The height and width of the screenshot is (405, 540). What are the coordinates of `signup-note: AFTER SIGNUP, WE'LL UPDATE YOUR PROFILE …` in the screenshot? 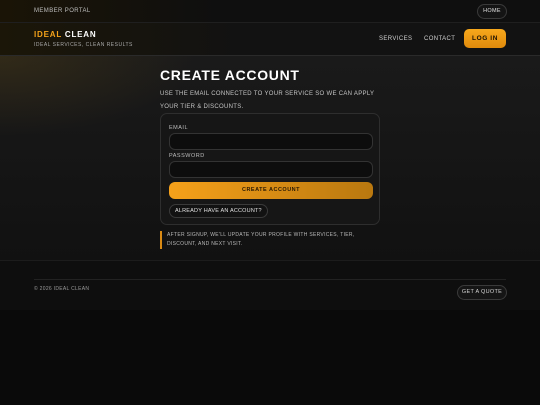 It's located at (270, 240).